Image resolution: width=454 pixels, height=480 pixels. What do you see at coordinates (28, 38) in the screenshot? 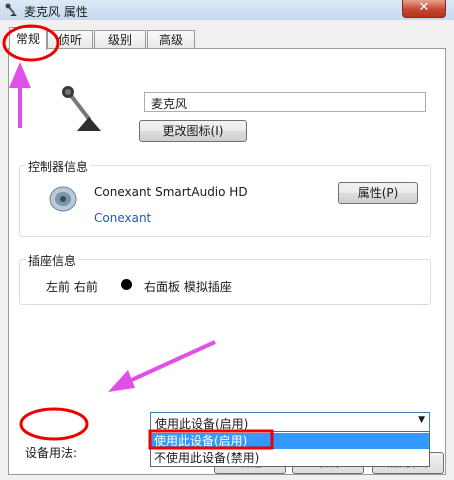
I see `tab-general: 常规` at bounding box center [28, 38].